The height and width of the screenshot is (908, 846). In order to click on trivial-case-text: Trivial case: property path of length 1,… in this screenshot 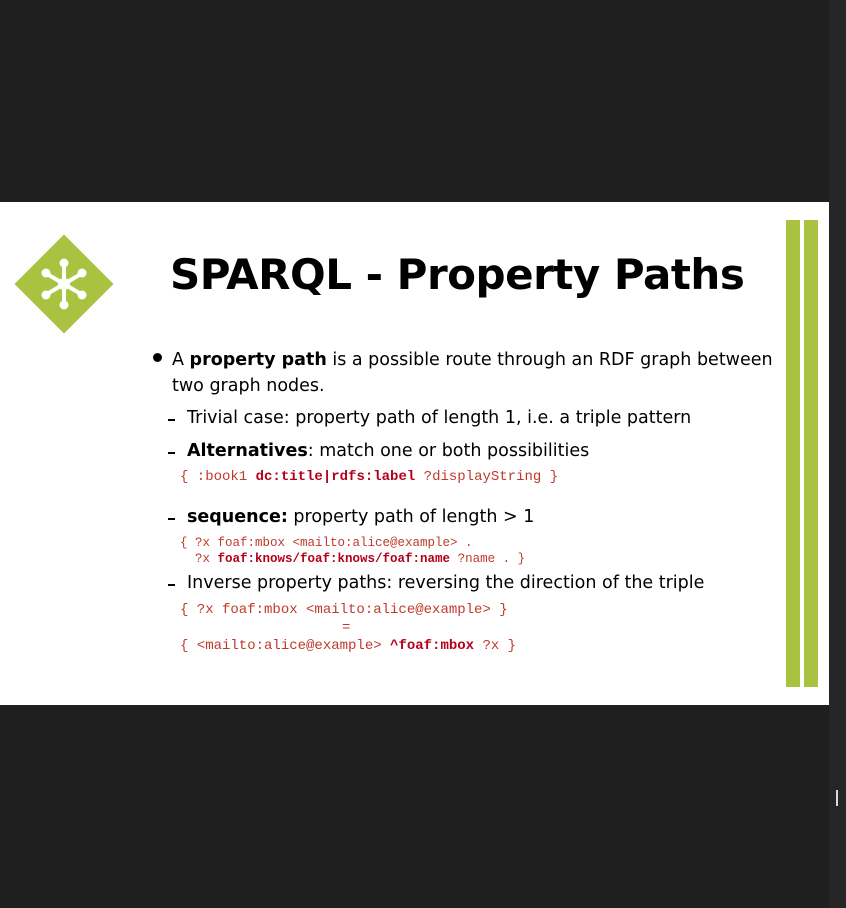, I will do `click(439, 418)`.